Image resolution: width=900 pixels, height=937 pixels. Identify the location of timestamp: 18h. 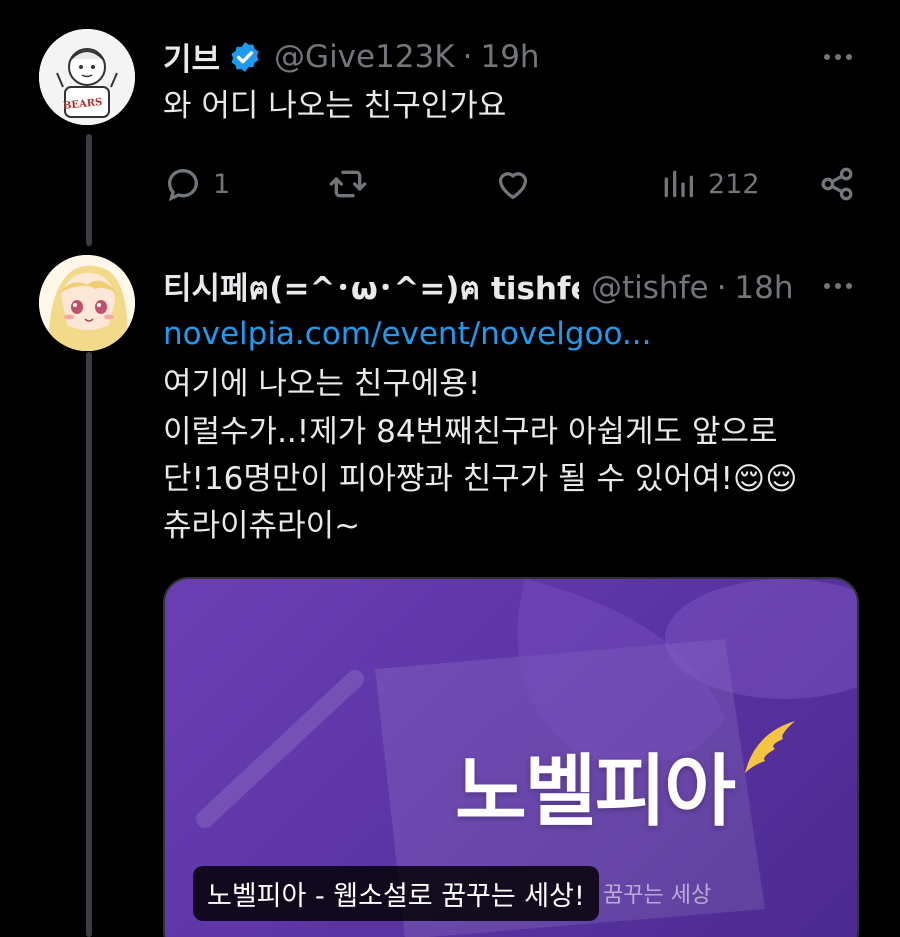
(763, 288).